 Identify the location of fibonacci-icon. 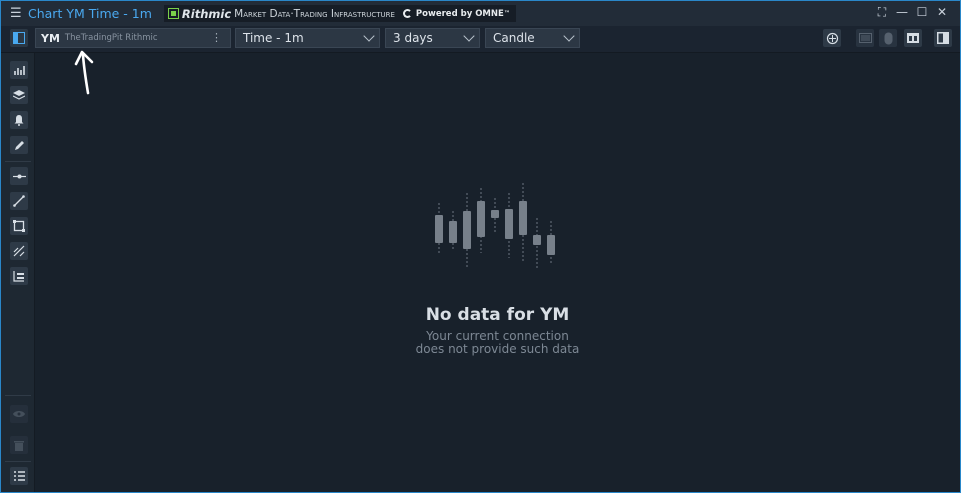
(19, 251).